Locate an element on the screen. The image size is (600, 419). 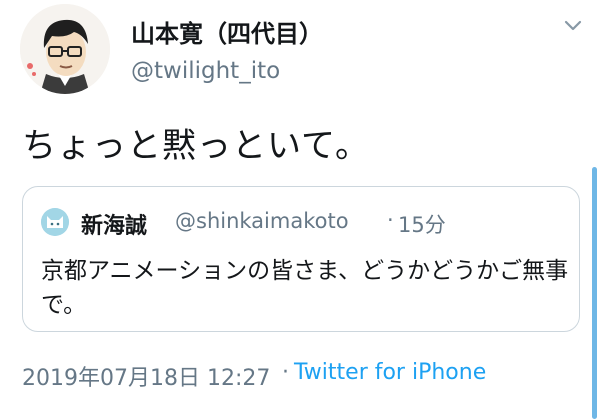
cat-avatar-icon is located at coordinates (55, 222).